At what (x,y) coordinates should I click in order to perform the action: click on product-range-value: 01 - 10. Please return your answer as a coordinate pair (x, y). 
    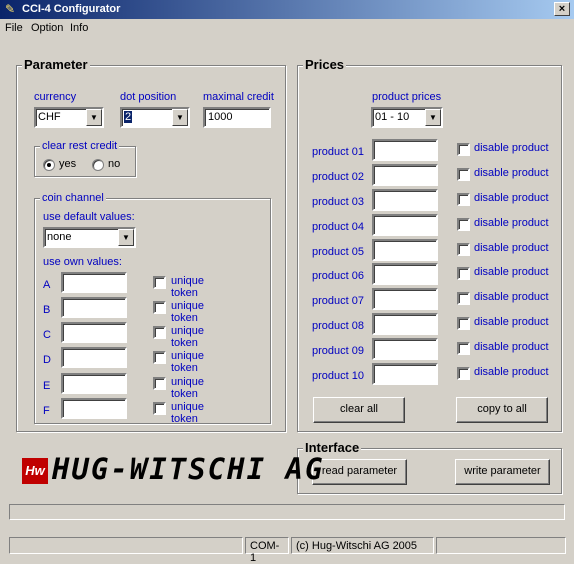
    Looking at the image, I should click on (392, 117).